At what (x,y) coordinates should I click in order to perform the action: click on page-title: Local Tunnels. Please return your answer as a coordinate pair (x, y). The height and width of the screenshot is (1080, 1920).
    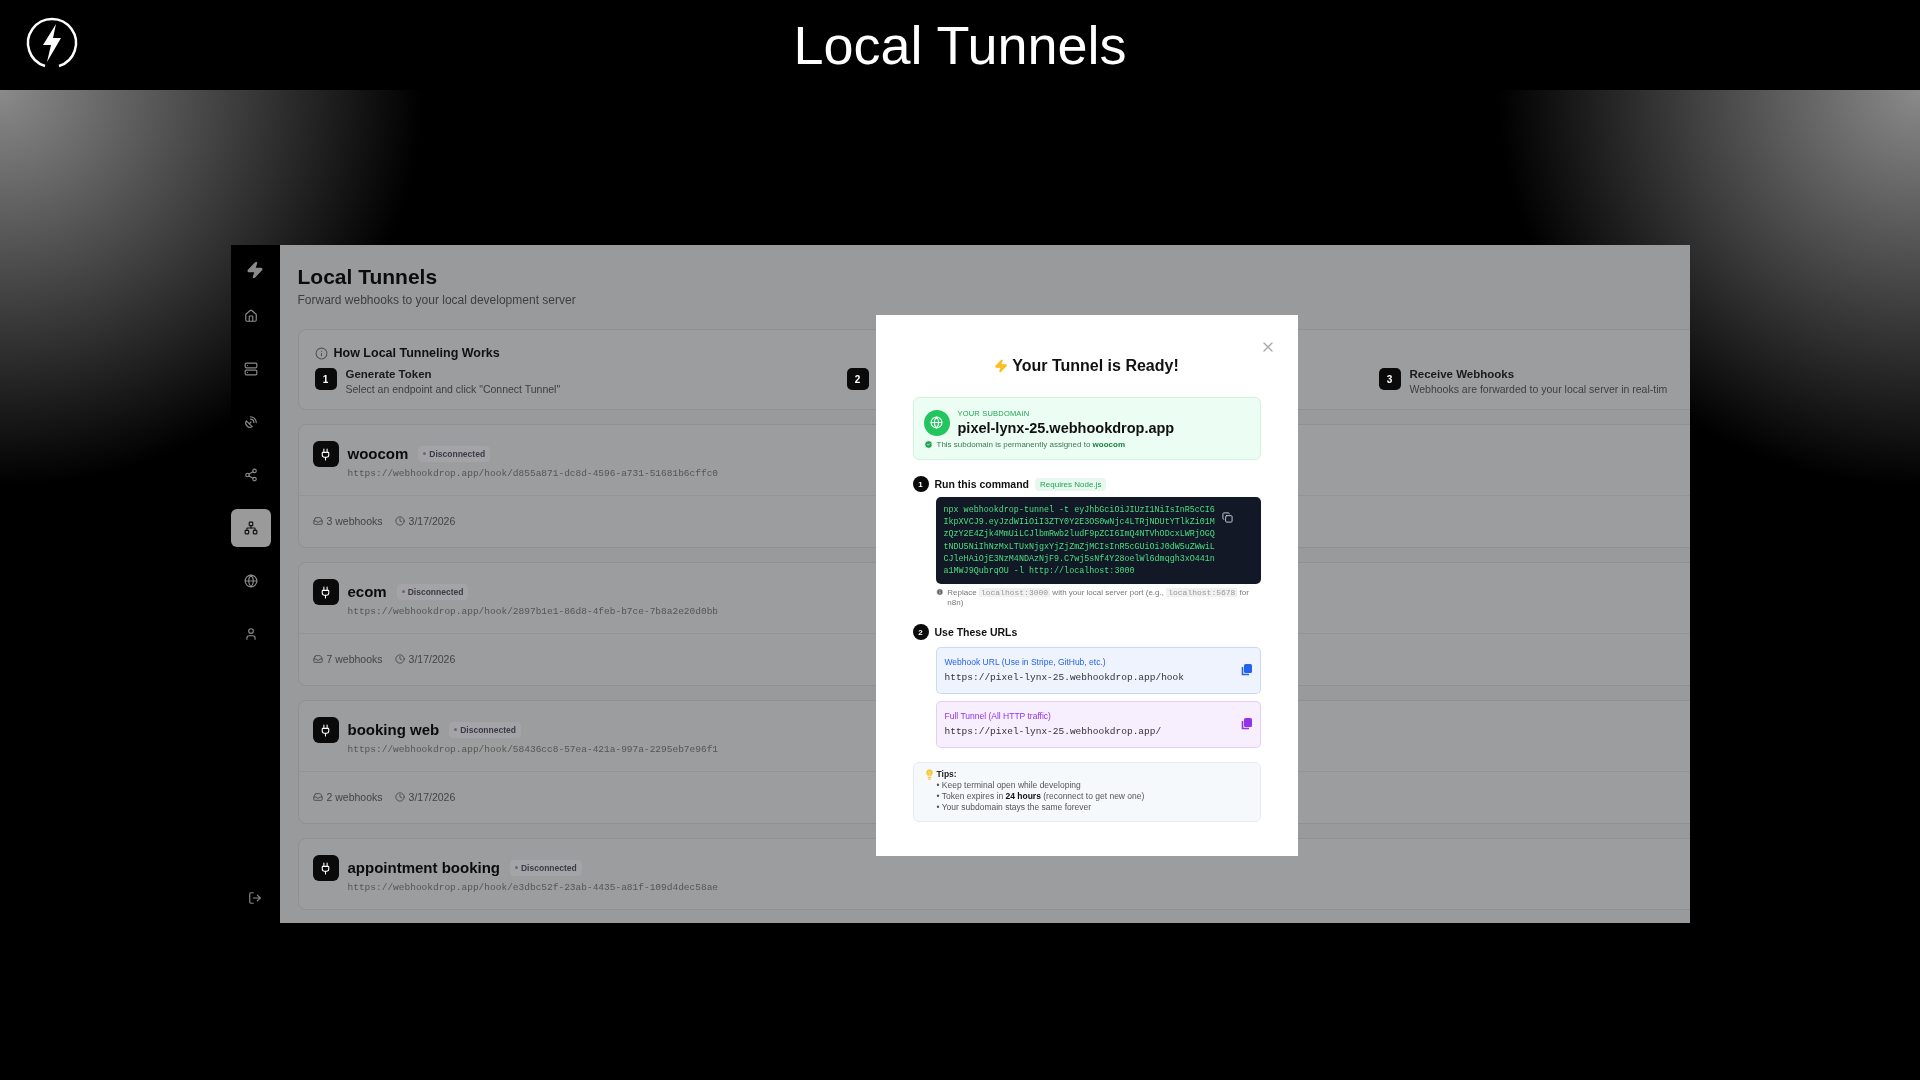
    Looking at the image, I should click on (368, 277).